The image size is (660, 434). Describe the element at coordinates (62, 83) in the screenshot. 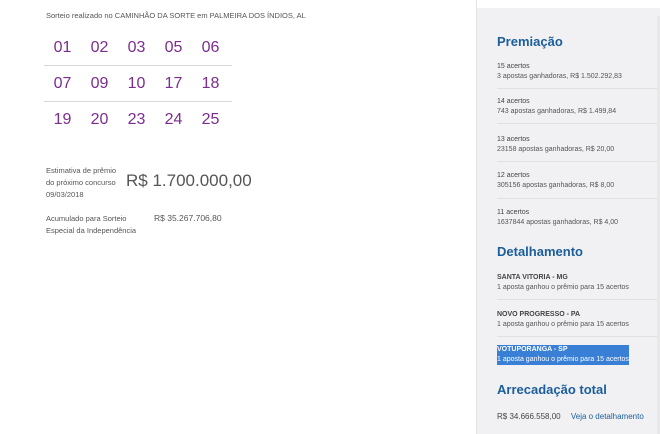

I see `drawn-number: 07` at that location.